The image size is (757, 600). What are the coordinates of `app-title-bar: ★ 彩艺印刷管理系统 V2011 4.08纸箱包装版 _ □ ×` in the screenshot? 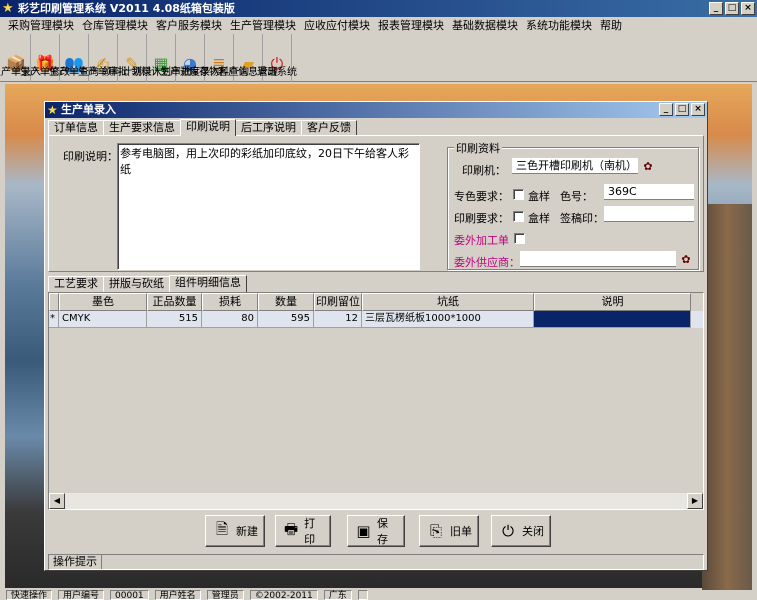 It's located at (378, 8).